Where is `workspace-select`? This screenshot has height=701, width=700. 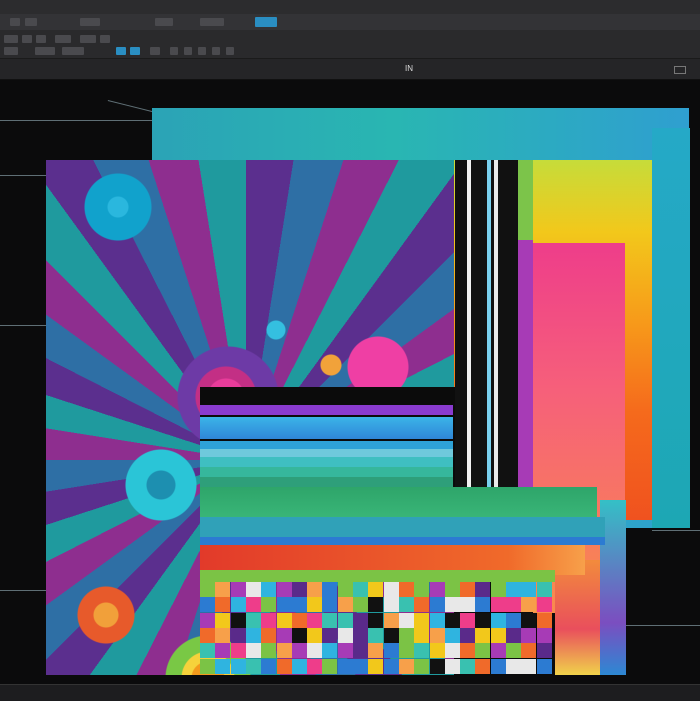
workspace-select is located at coordinates (266, 22).